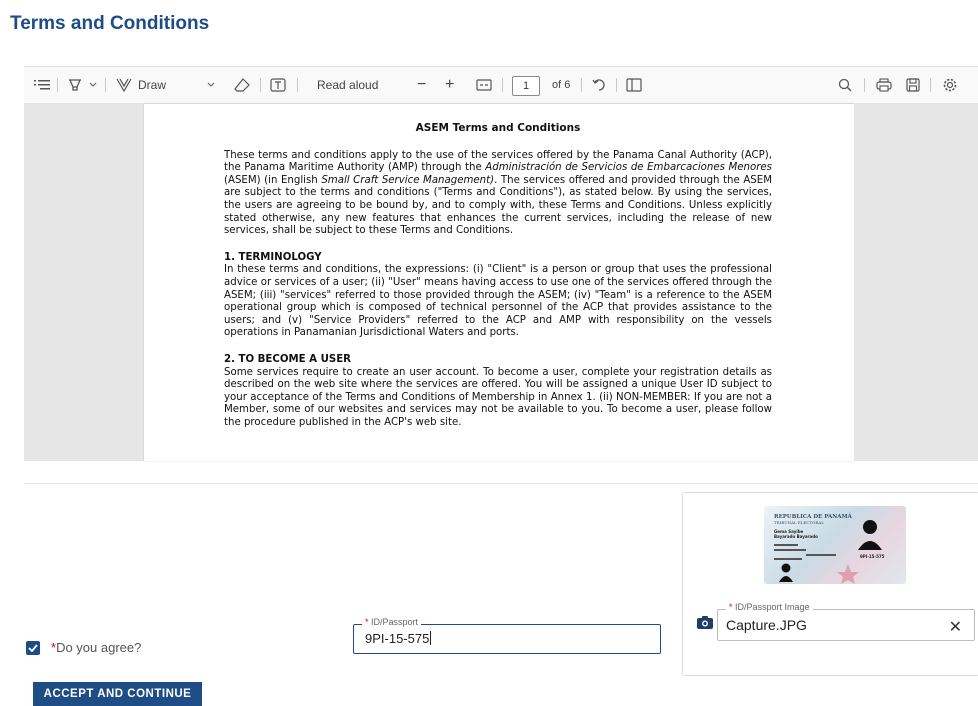  What do you see at coordinates (75, 85) in the screenshot?
I see `highlight-icon` at bounding box center [75, 85].